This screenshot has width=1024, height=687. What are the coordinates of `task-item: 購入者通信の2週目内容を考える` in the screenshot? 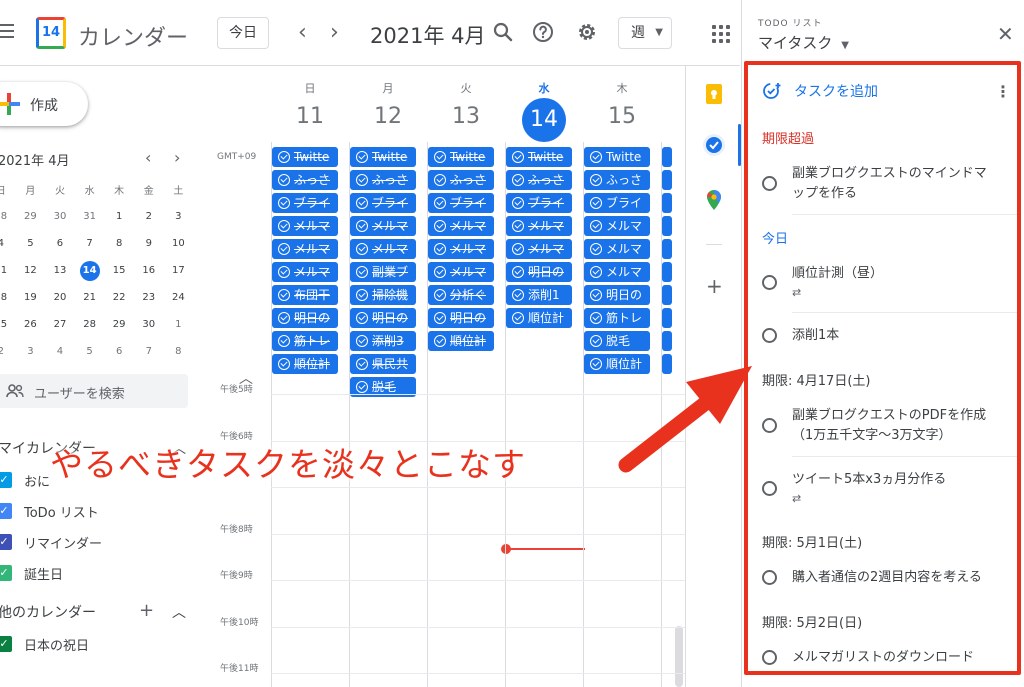 It's located at (880, 578).